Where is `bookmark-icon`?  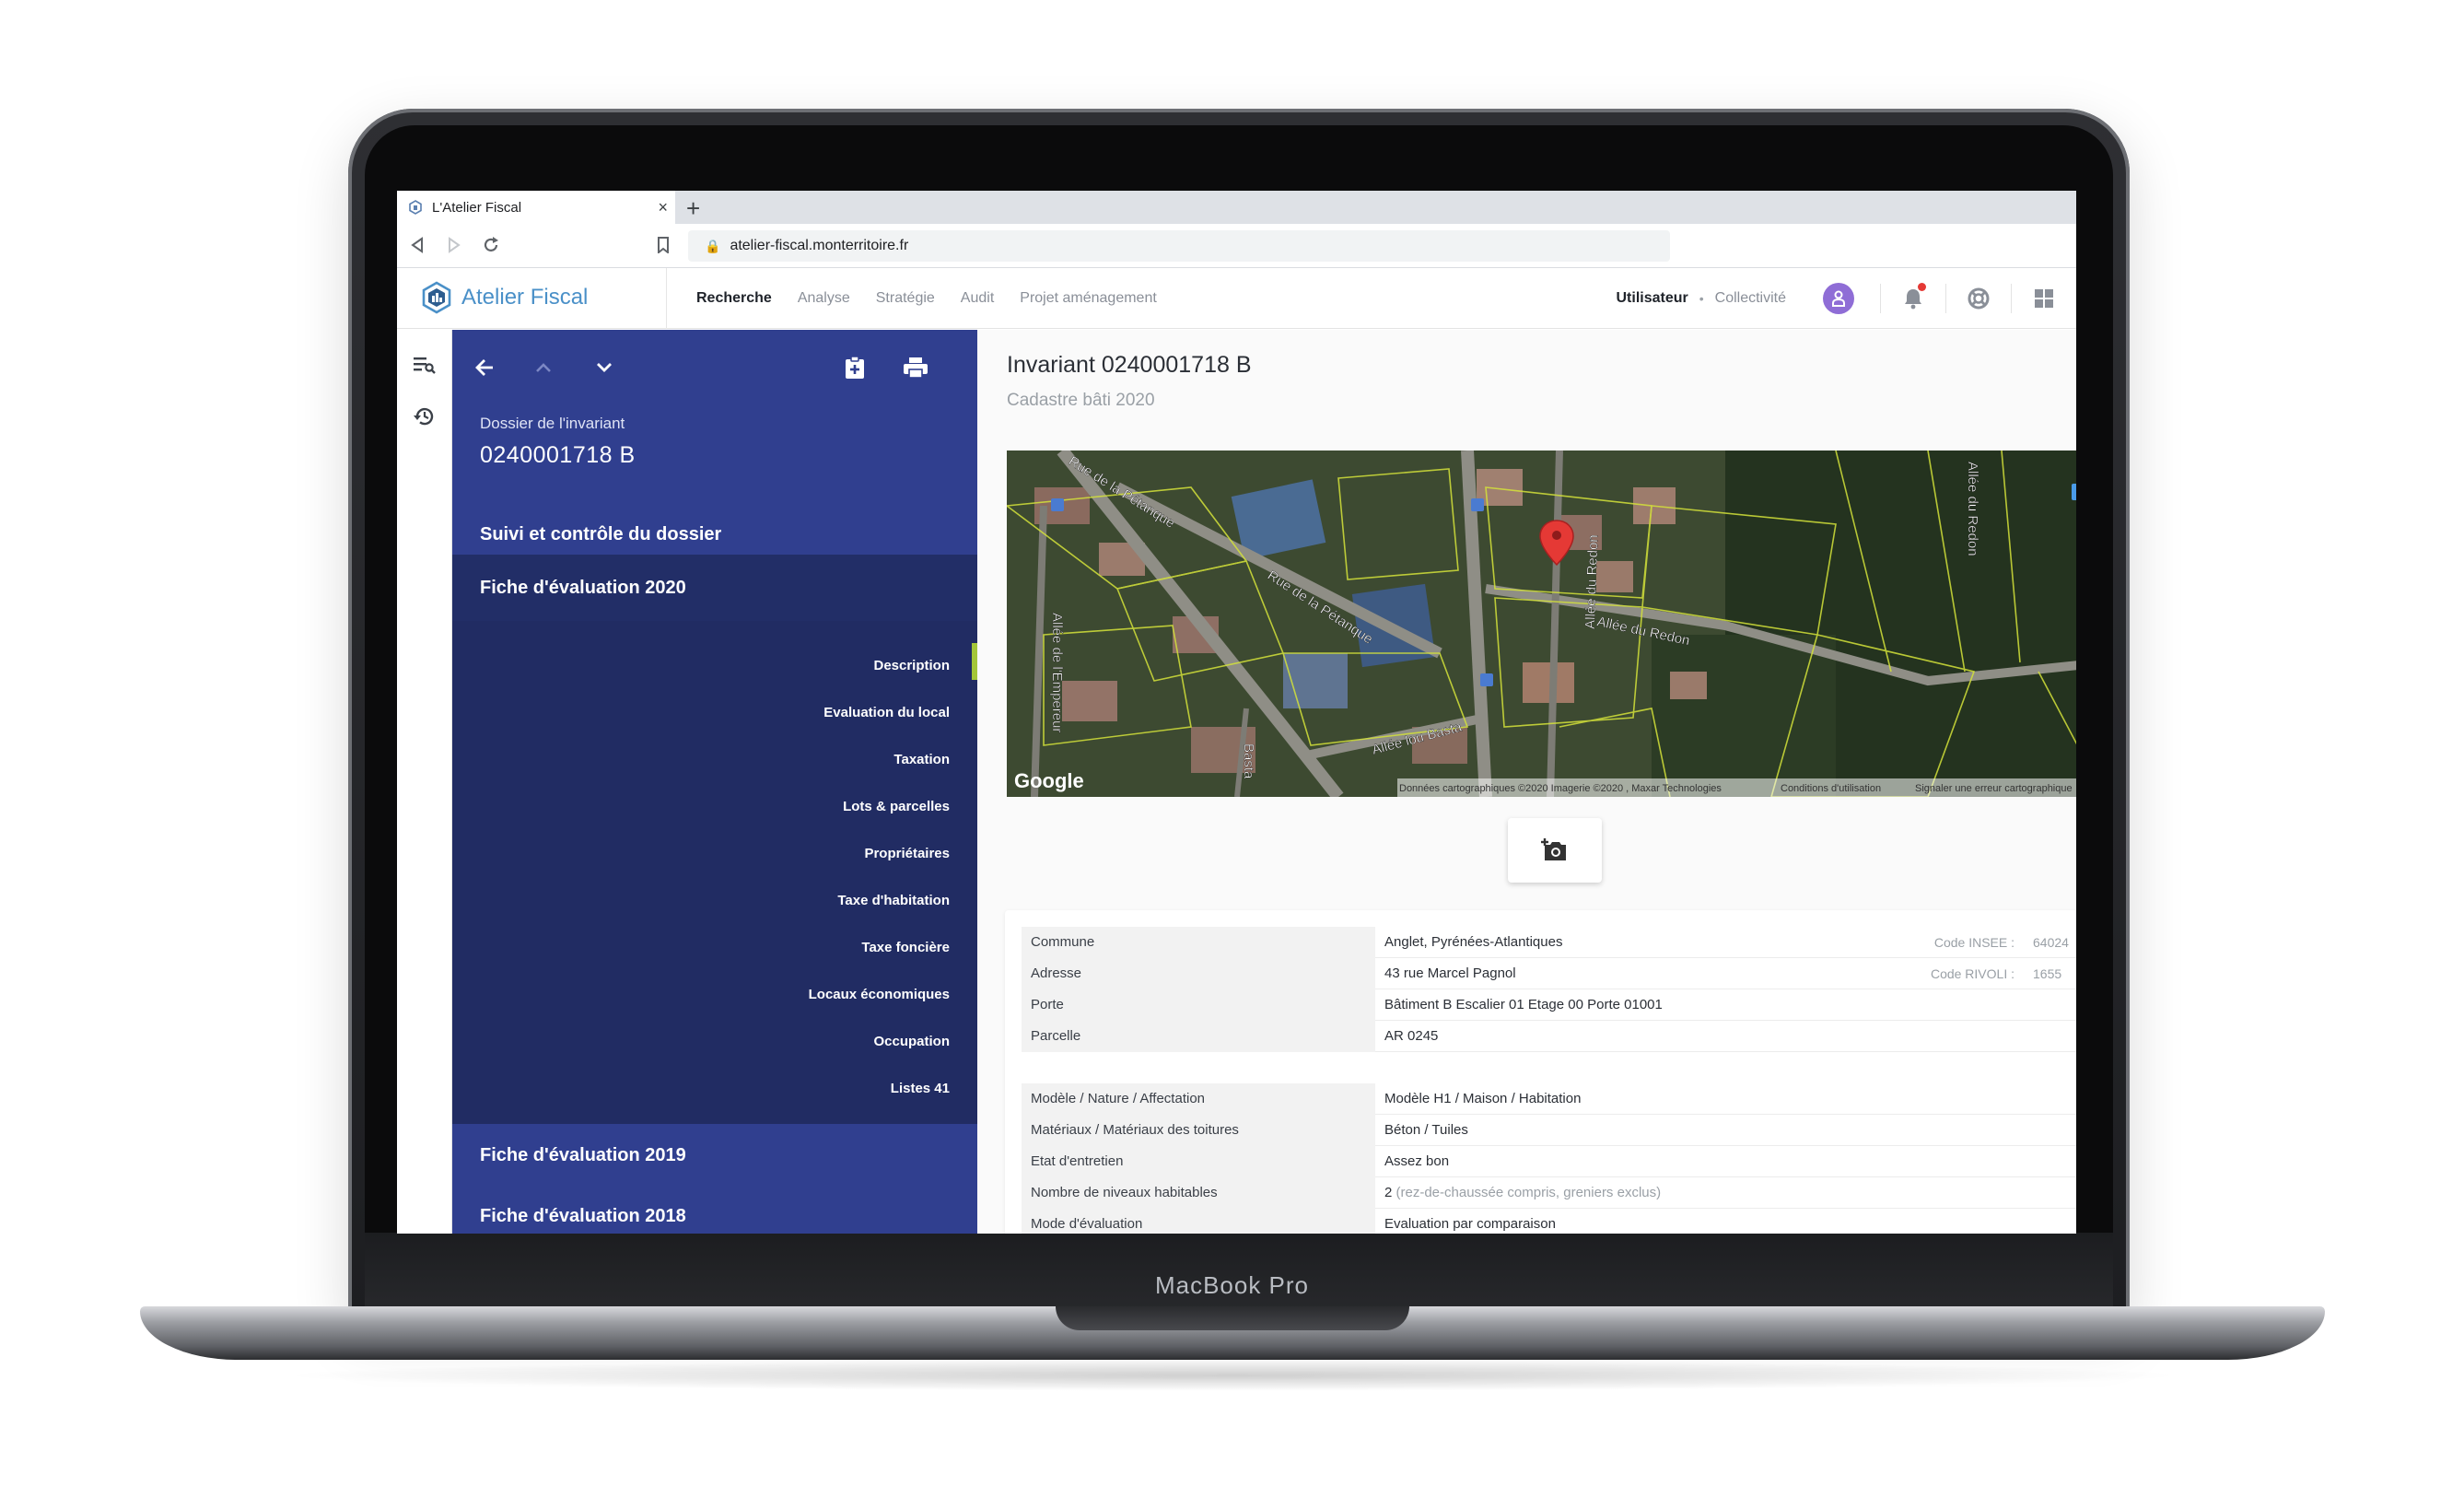 bookmark-icon is located at coordinates (663, 245).